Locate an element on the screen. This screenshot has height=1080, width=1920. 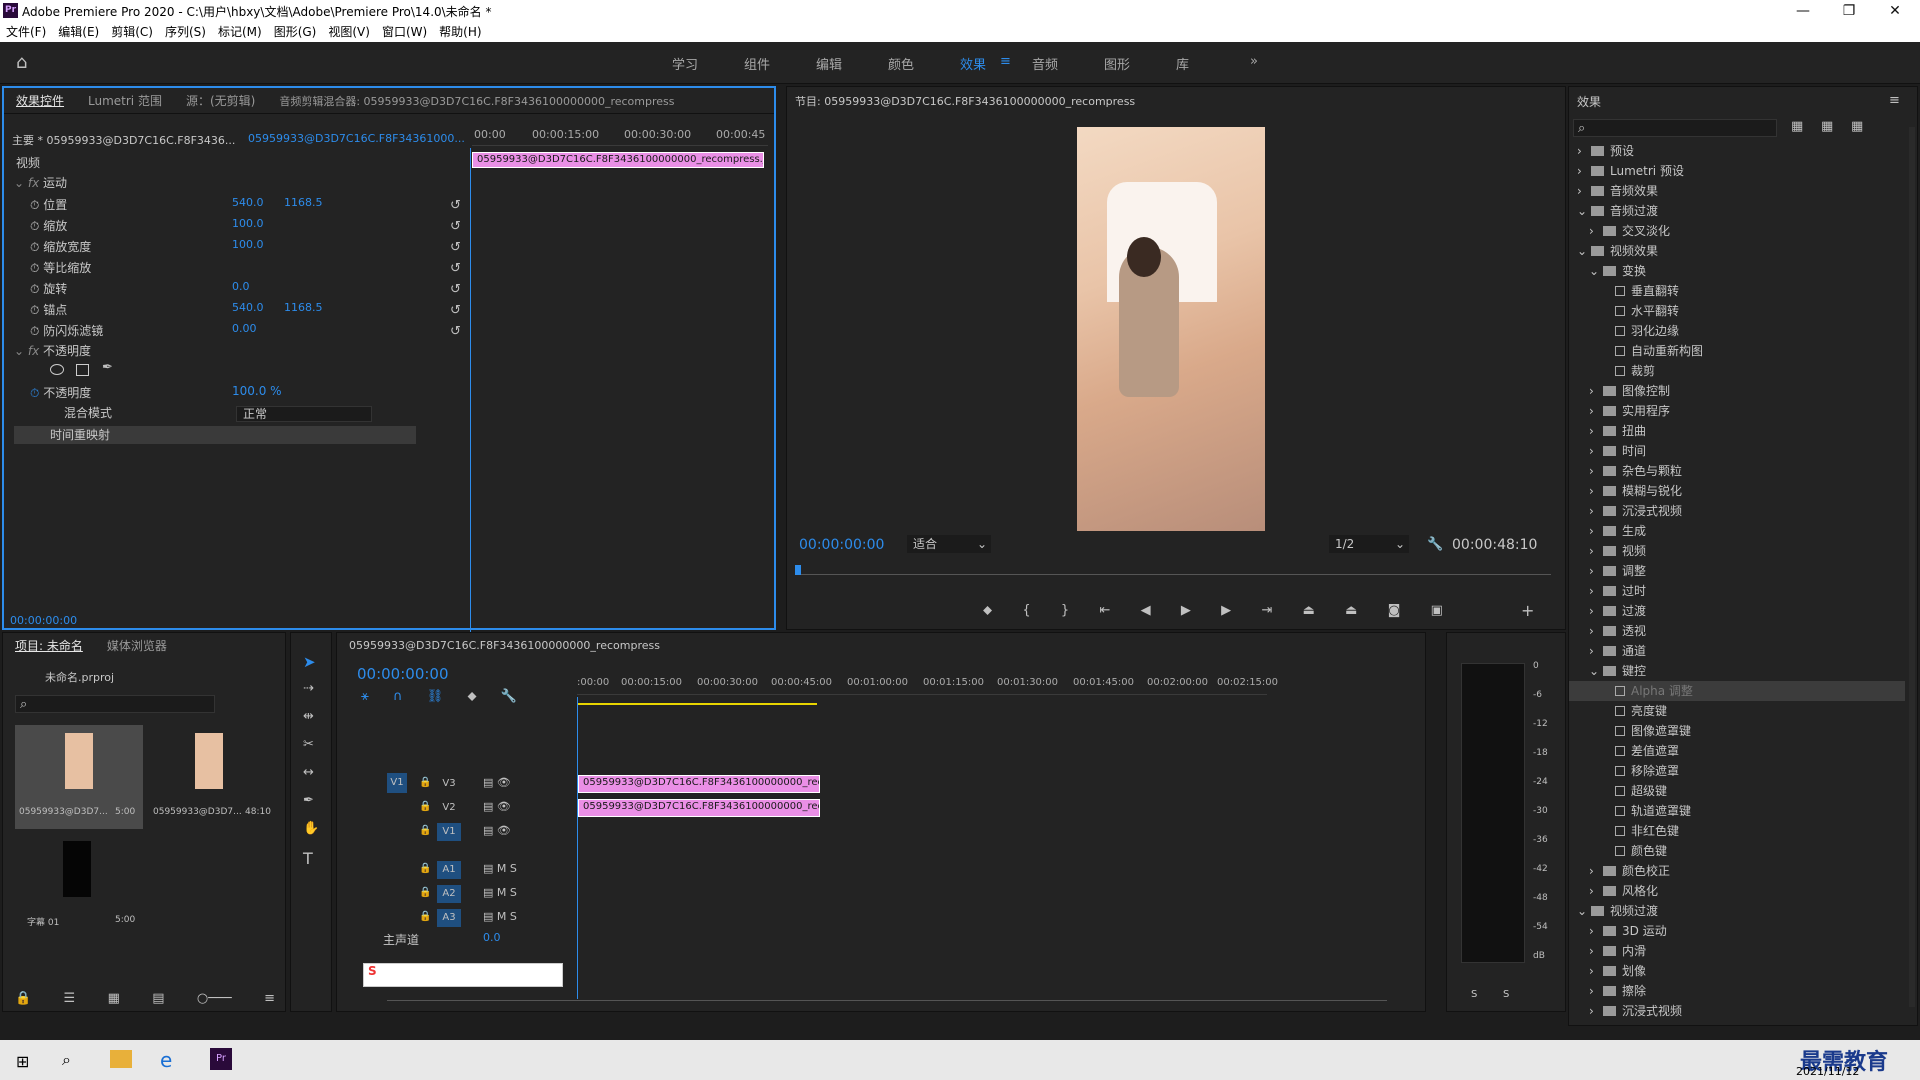
track-label: A3 is located at coordinates (449, 918).